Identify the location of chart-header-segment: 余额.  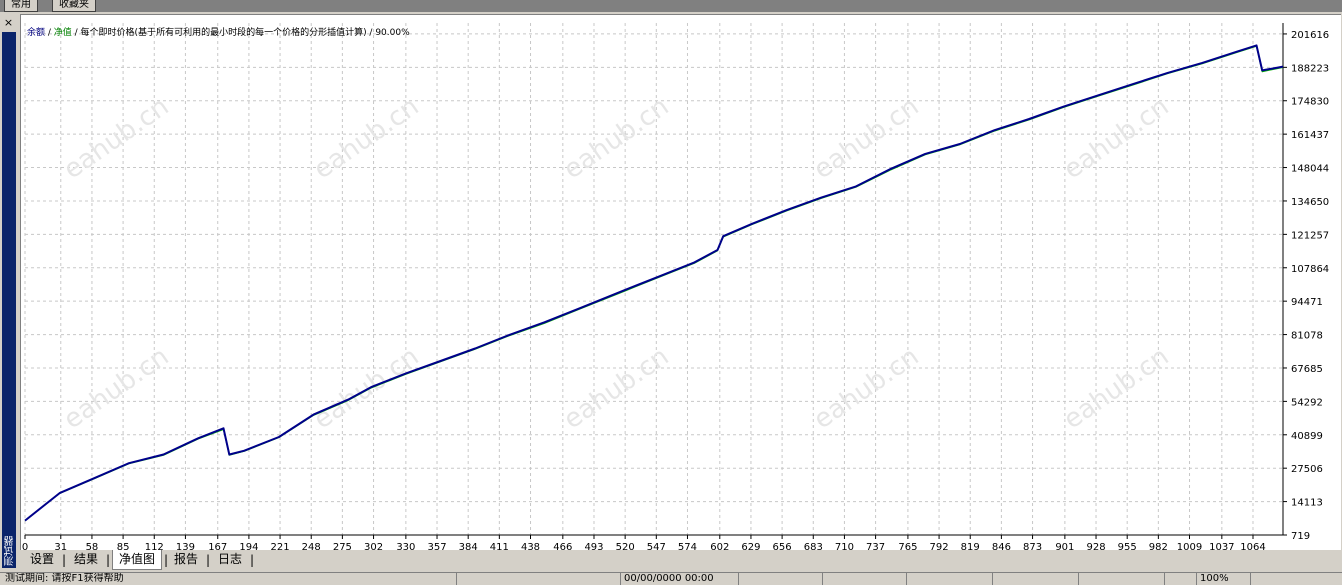
(36, 32).